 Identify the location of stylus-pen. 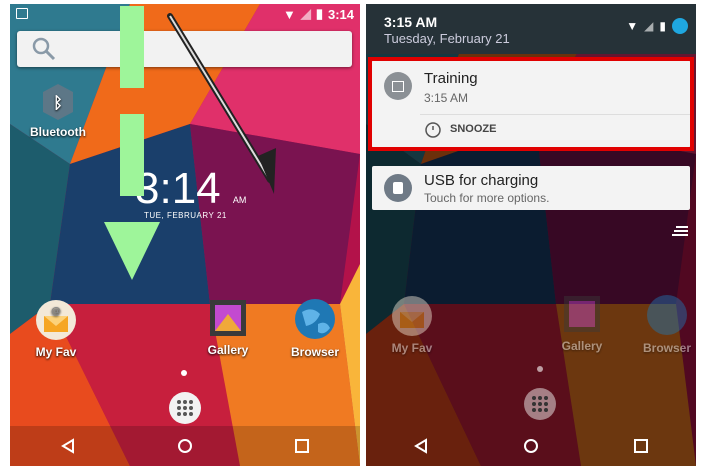
(221, 103).